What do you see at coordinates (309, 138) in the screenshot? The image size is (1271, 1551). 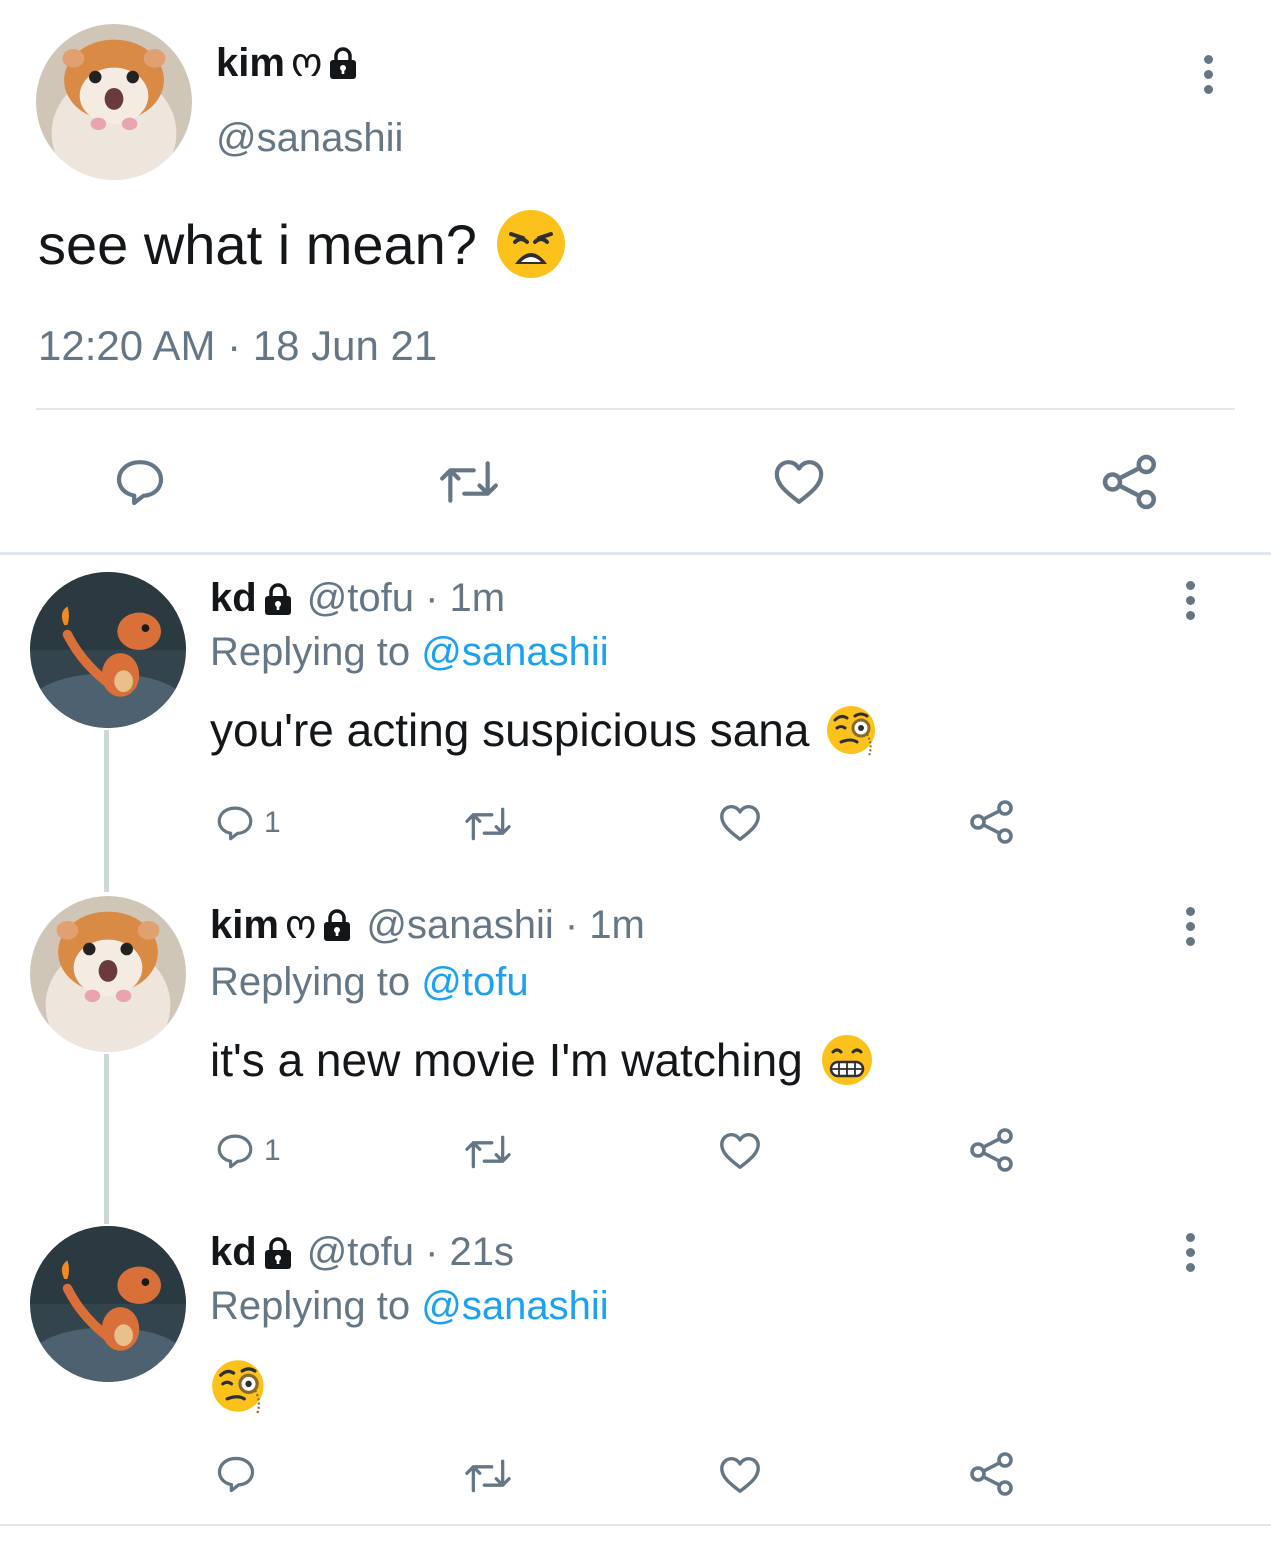 I see `main-author-handle: @sanashii` at bounding box center [309, 138].